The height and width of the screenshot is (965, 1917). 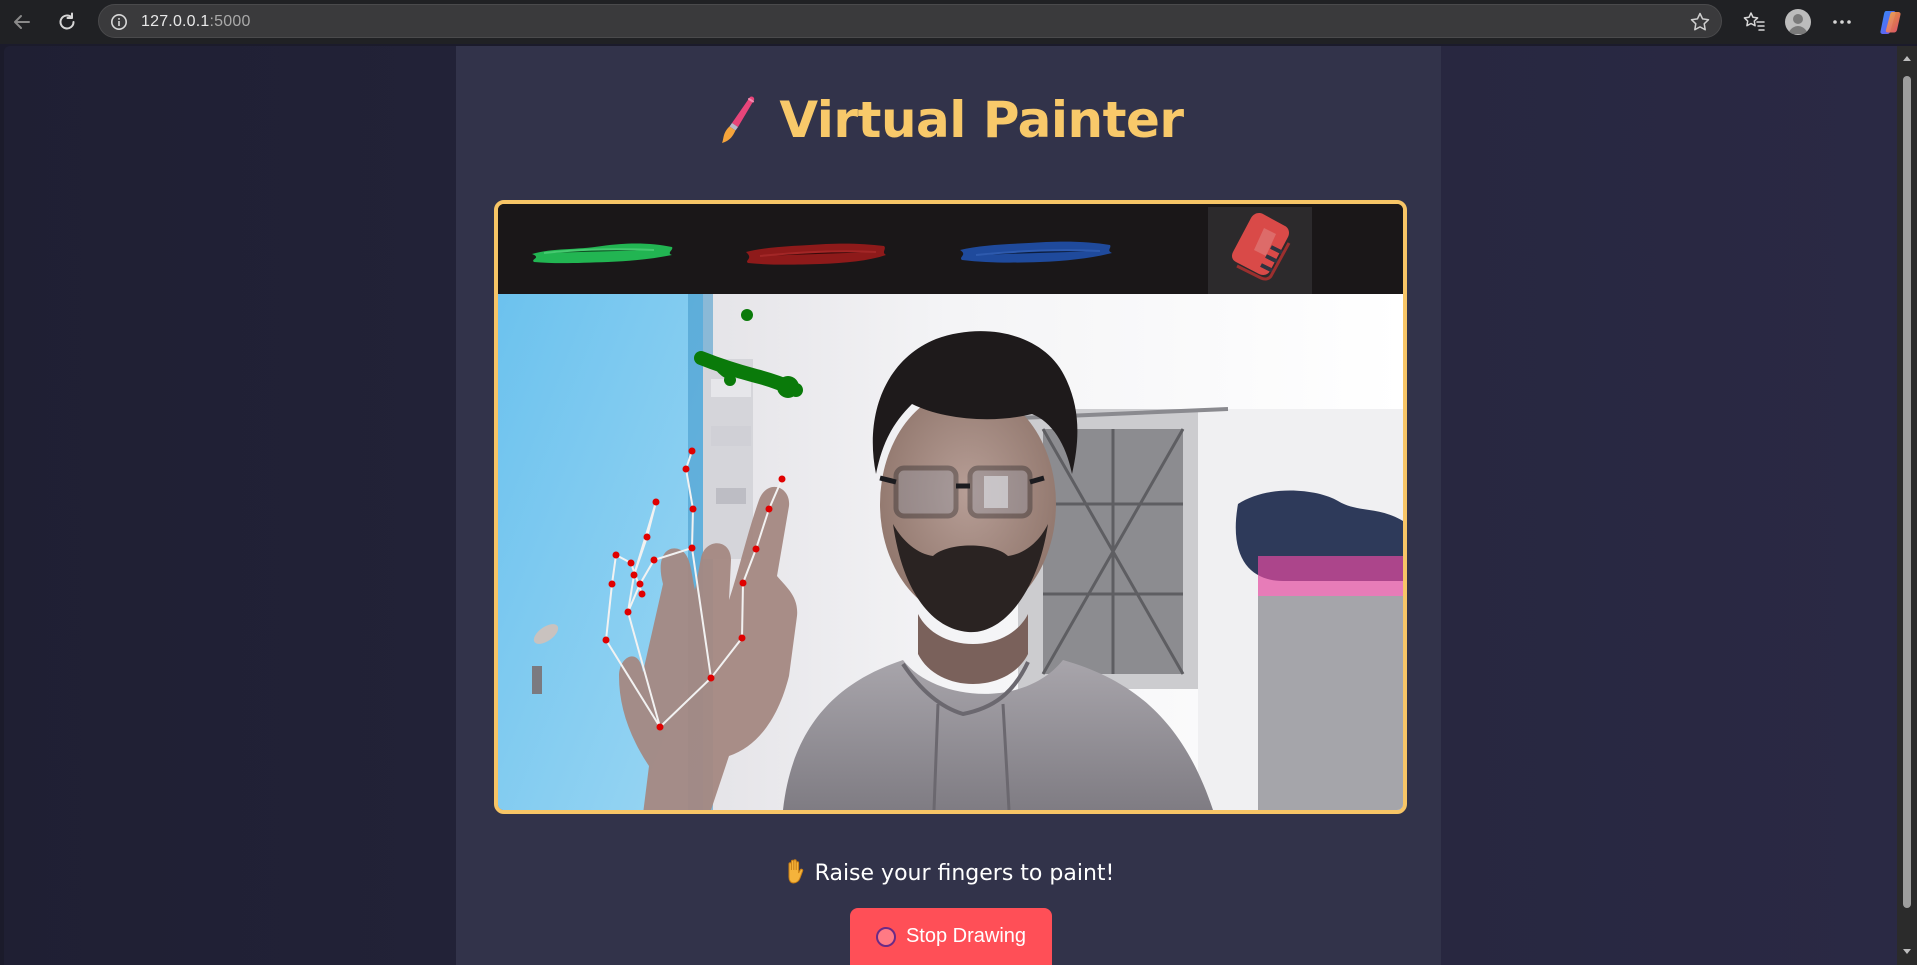 I want to click on paintbrush-icon, so click(x=738, y=119).